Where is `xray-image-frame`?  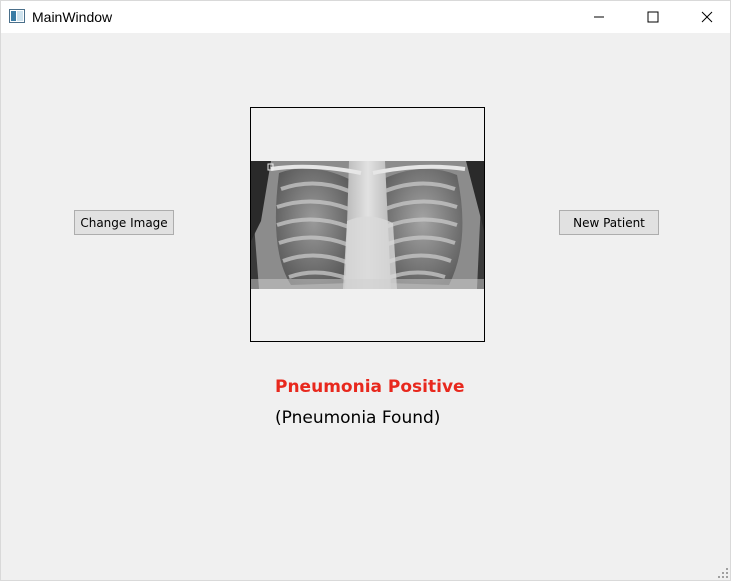
xray-image-frame is located at coordinates (367, 224).